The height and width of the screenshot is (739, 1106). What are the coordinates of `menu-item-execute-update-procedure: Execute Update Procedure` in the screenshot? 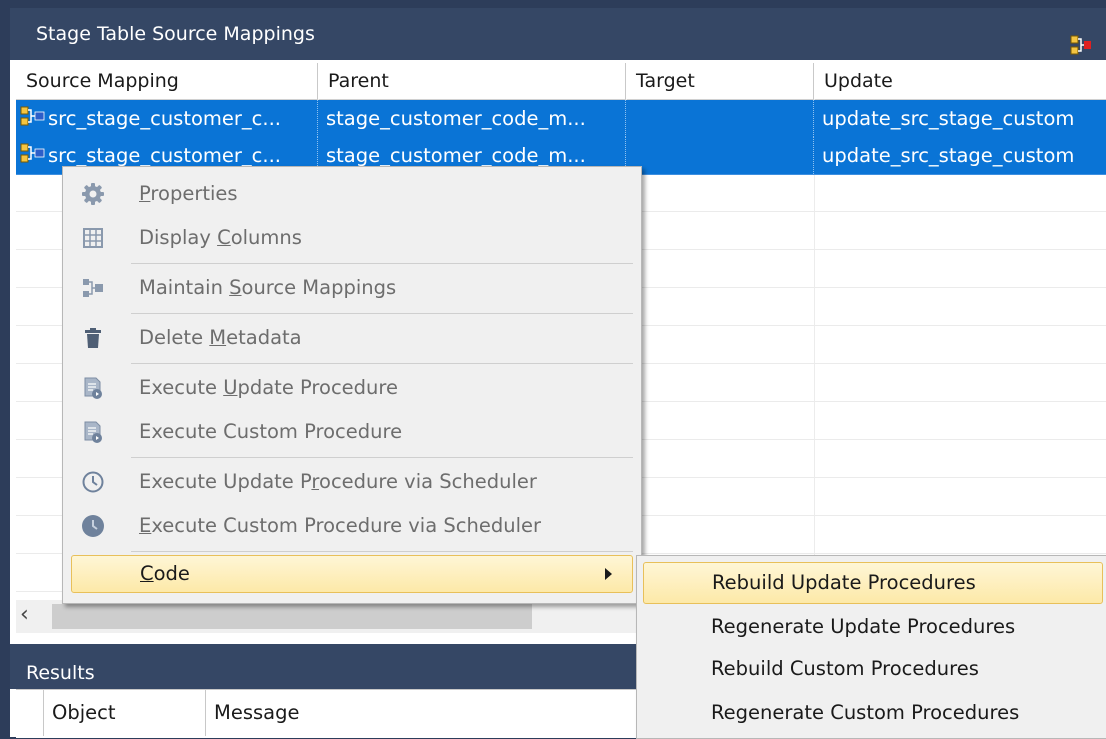 It's located at (352, 388).